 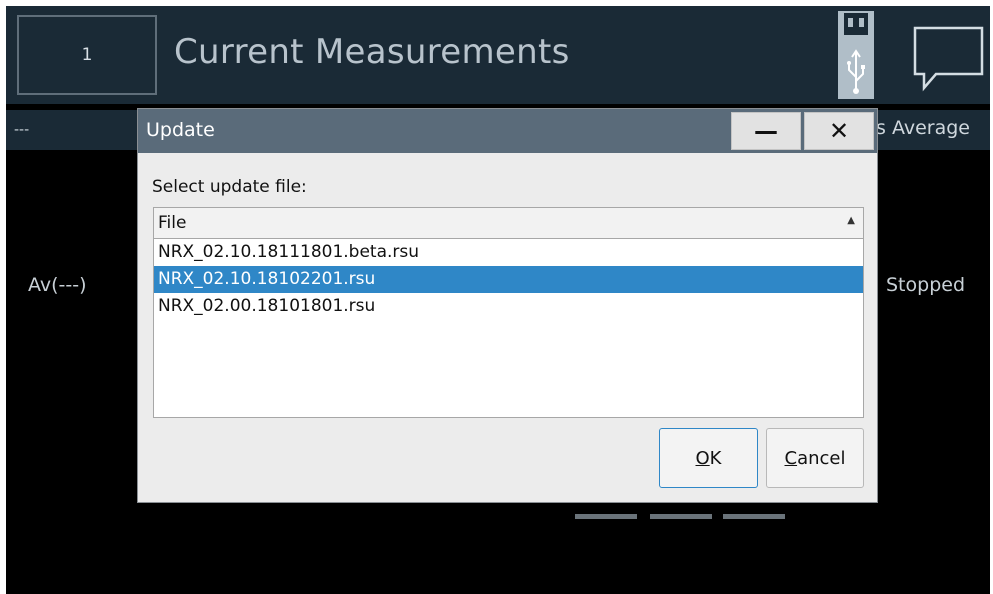 What do you see at coordinates (508, 252) in the screenshot?
I see `file-row: NRX_02.10.18111801.beta.rsu` at bounding box center [508, 252].